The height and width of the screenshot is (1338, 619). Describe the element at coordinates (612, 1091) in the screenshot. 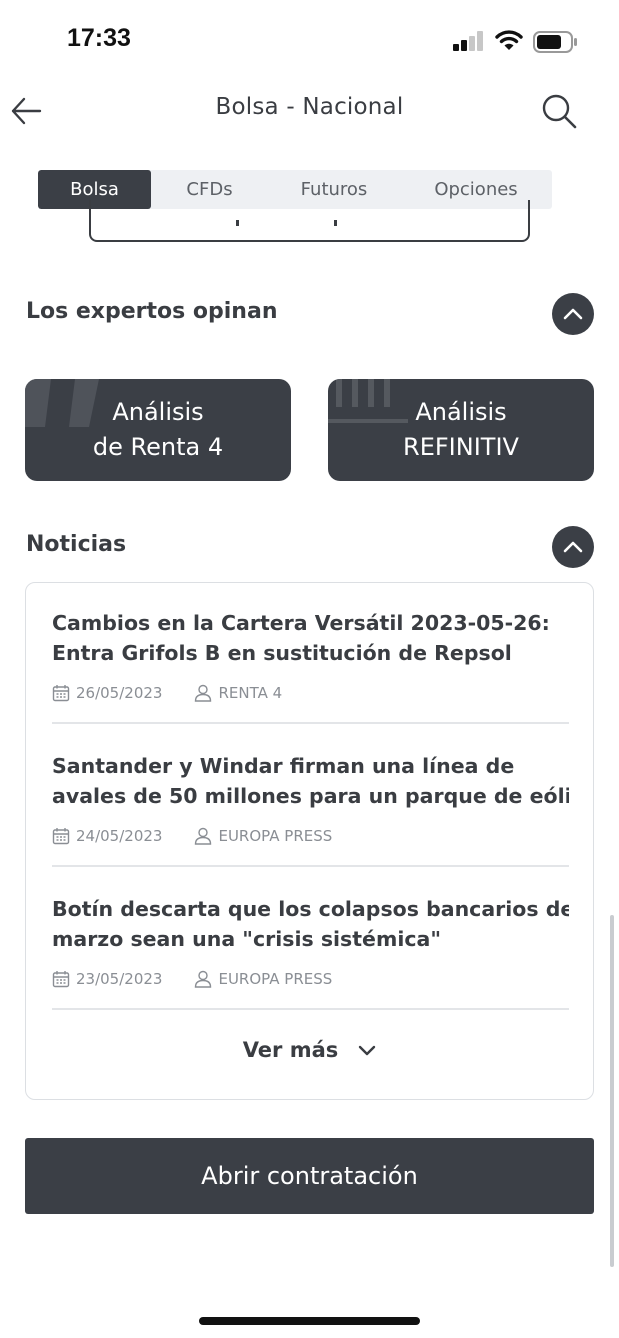

I see `scrollbar` at that location.